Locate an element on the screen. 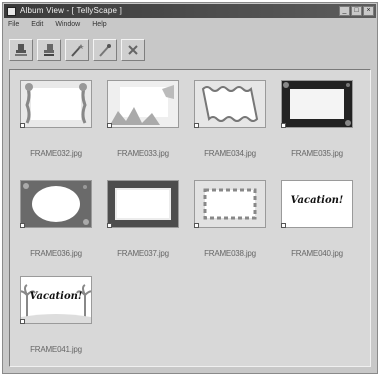 The width and height of the screenshot is (382, 378). frame038-image is located at coordinates (230, 204).